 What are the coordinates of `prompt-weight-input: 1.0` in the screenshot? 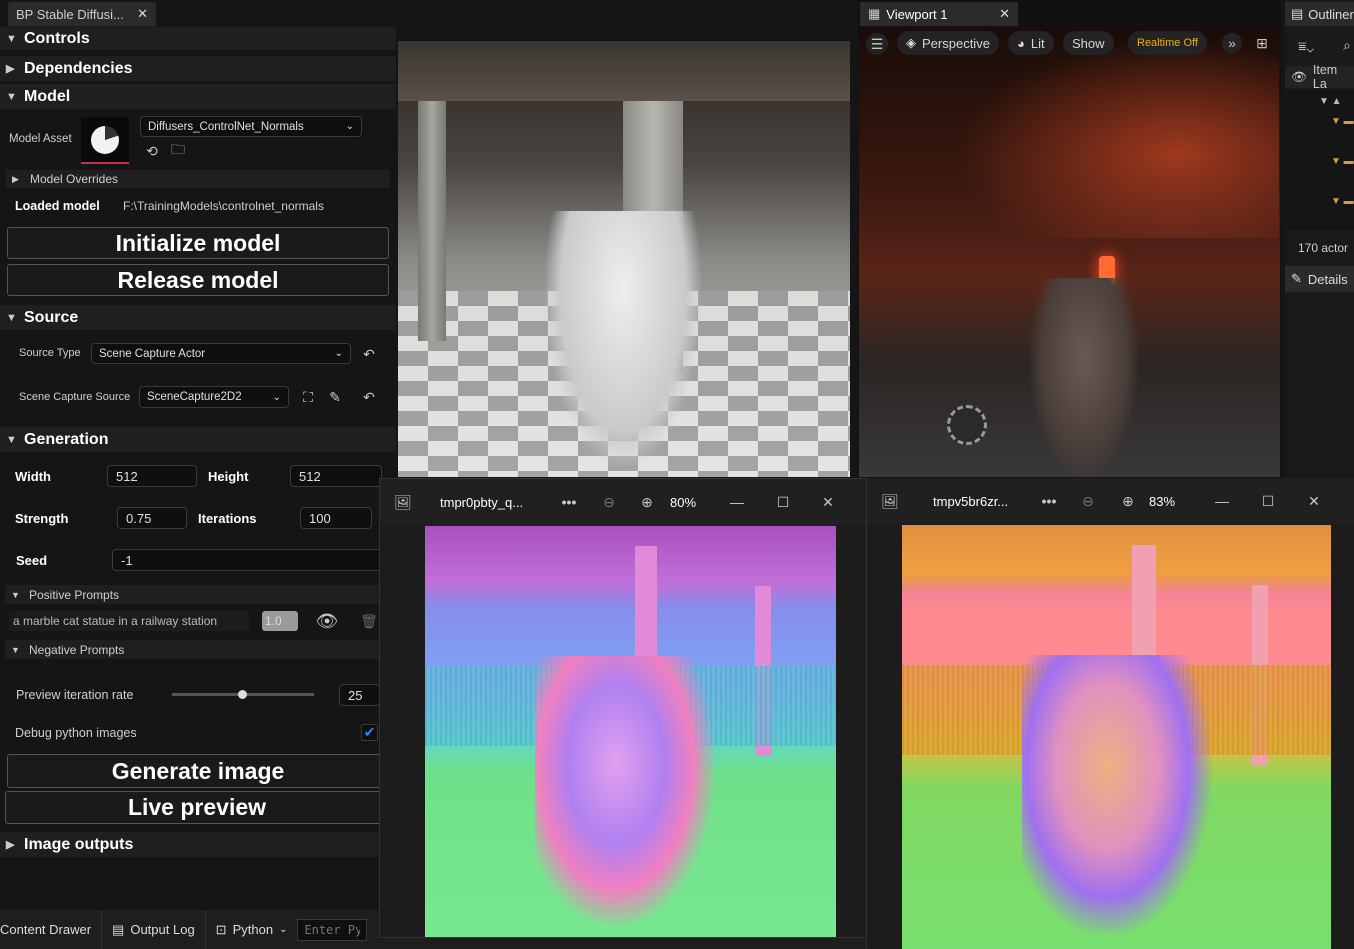 It's located at (280, 621).